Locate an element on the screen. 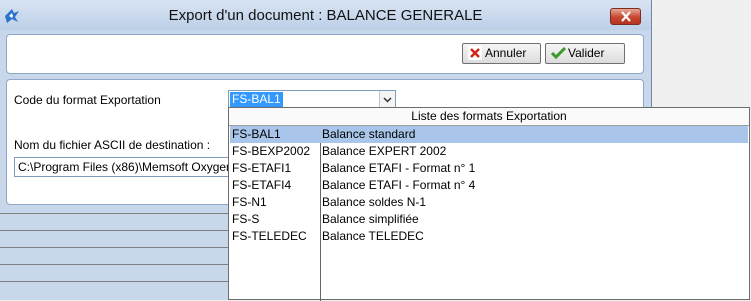  list-item: FS-ETAFI1 Balance ETAFI - Format n° 1 is located at coordinates (489, 168).